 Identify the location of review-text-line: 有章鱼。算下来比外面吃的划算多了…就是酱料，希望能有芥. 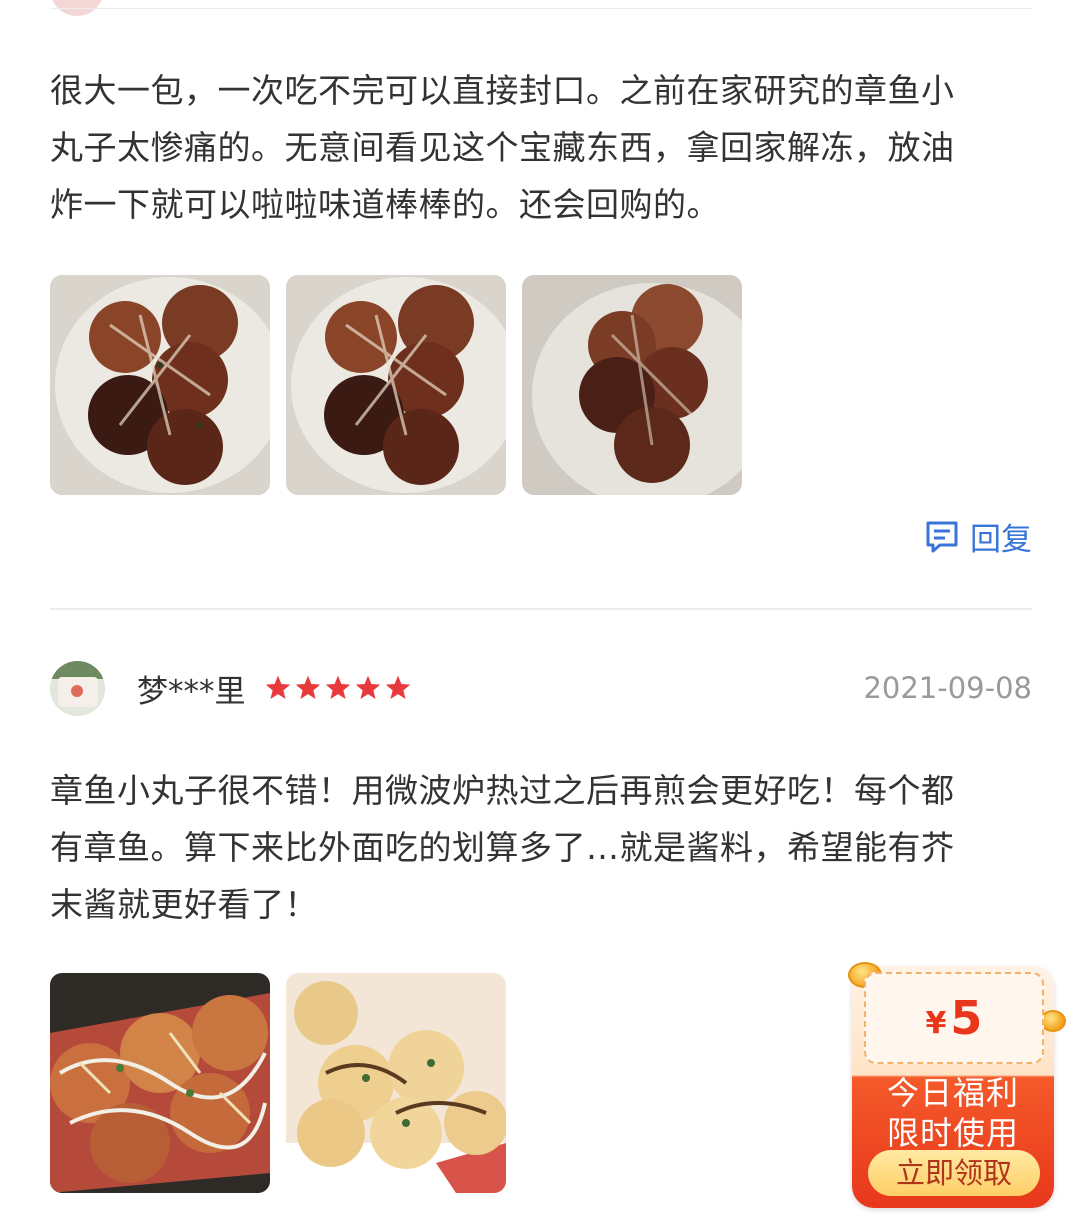
(502, 847).